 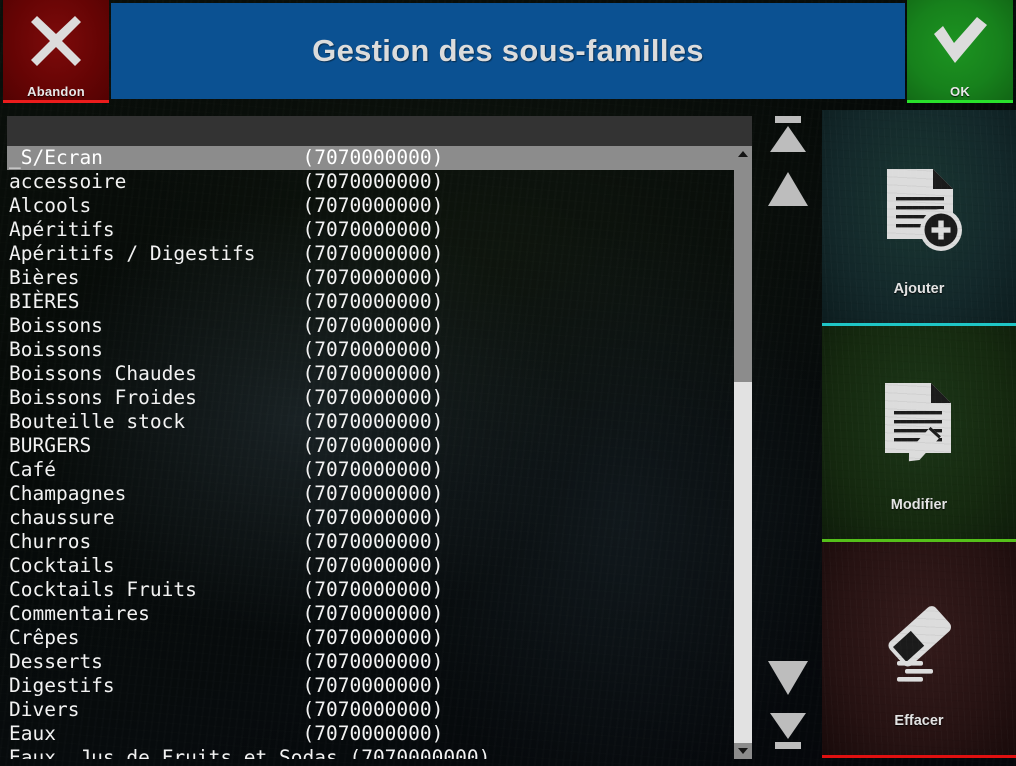 I want to click on list-item: BURGERS (7070000000), so click(x=379, y=446).